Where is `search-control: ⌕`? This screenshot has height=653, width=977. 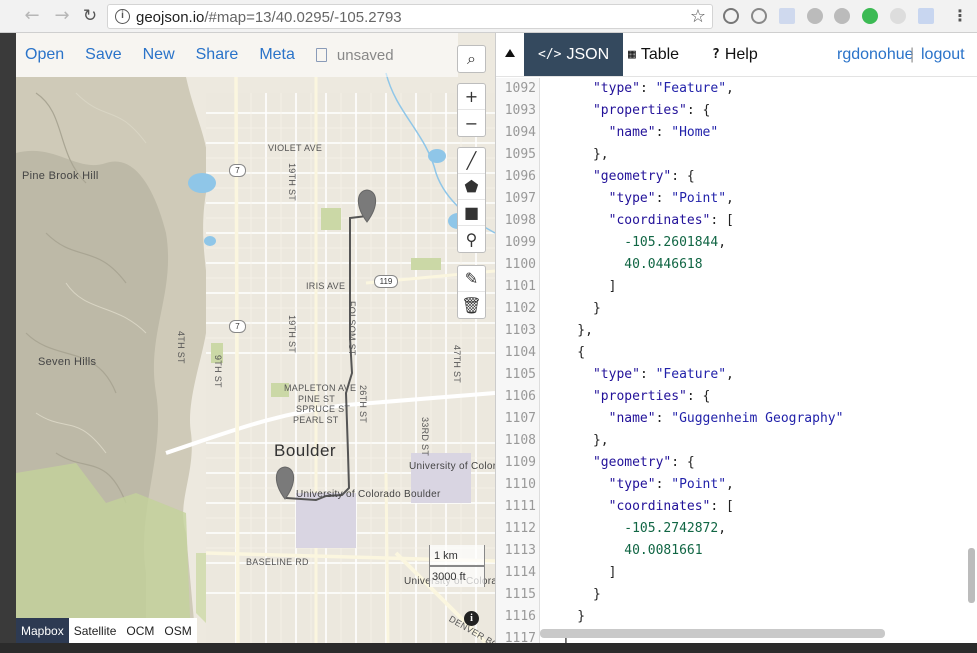 search-control: ⌕ is located at coordinates (471, 59).